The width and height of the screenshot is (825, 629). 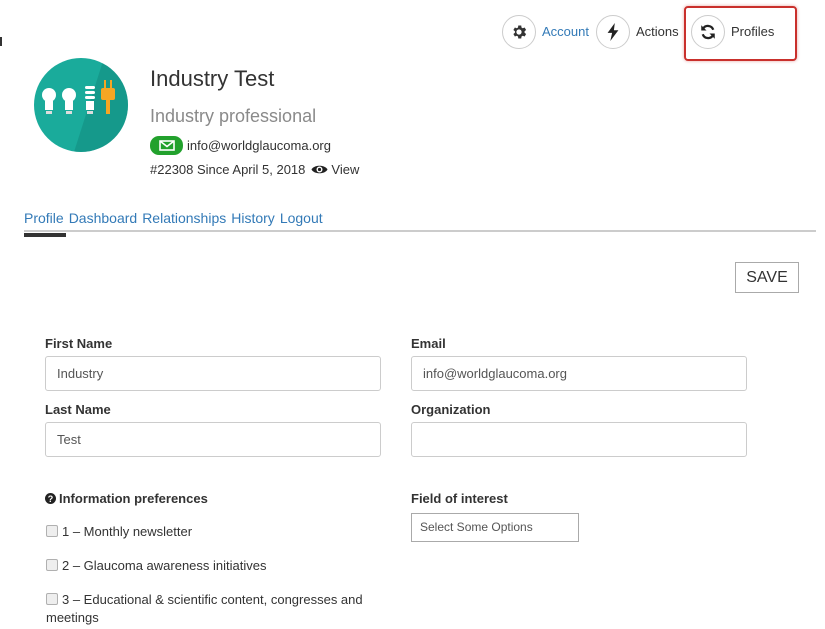 I want to click on tab-dashboard: Dashboard, so click(x=103, y=218).